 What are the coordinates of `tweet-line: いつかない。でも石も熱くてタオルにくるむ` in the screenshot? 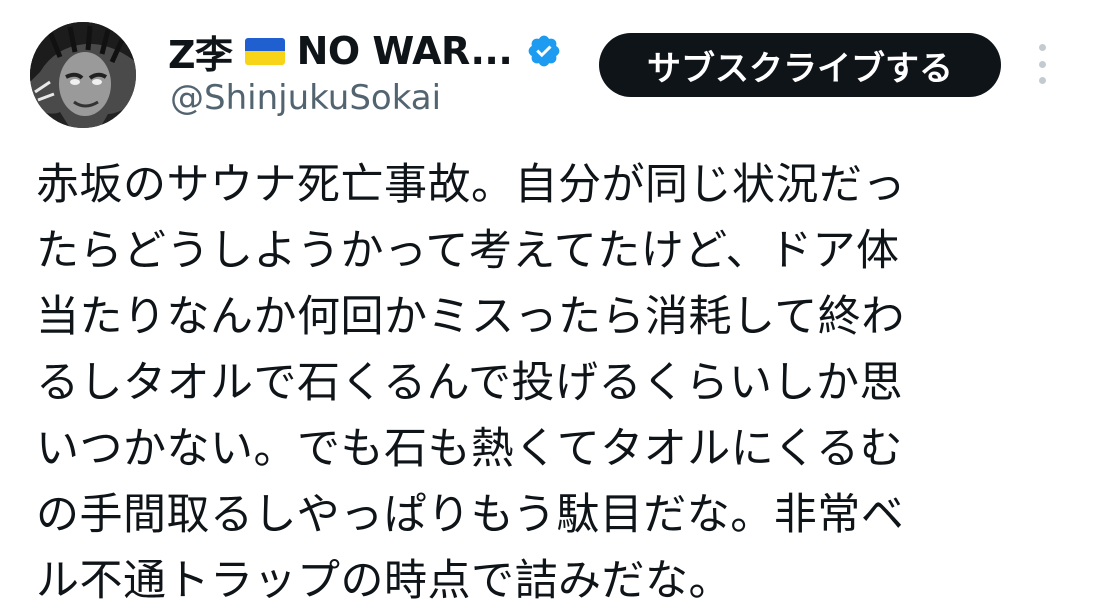 It's located at (469, 449).